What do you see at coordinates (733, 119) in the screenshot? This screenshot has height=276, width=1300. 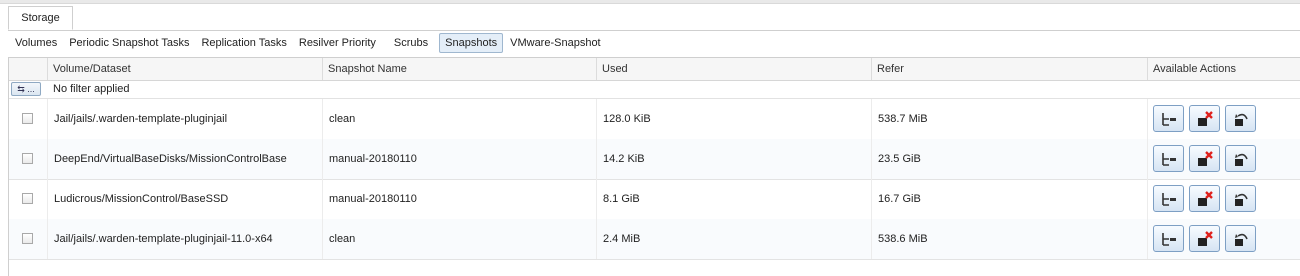 I see `cell-used: 128.0 KiB` at bounding box center [733, 119].